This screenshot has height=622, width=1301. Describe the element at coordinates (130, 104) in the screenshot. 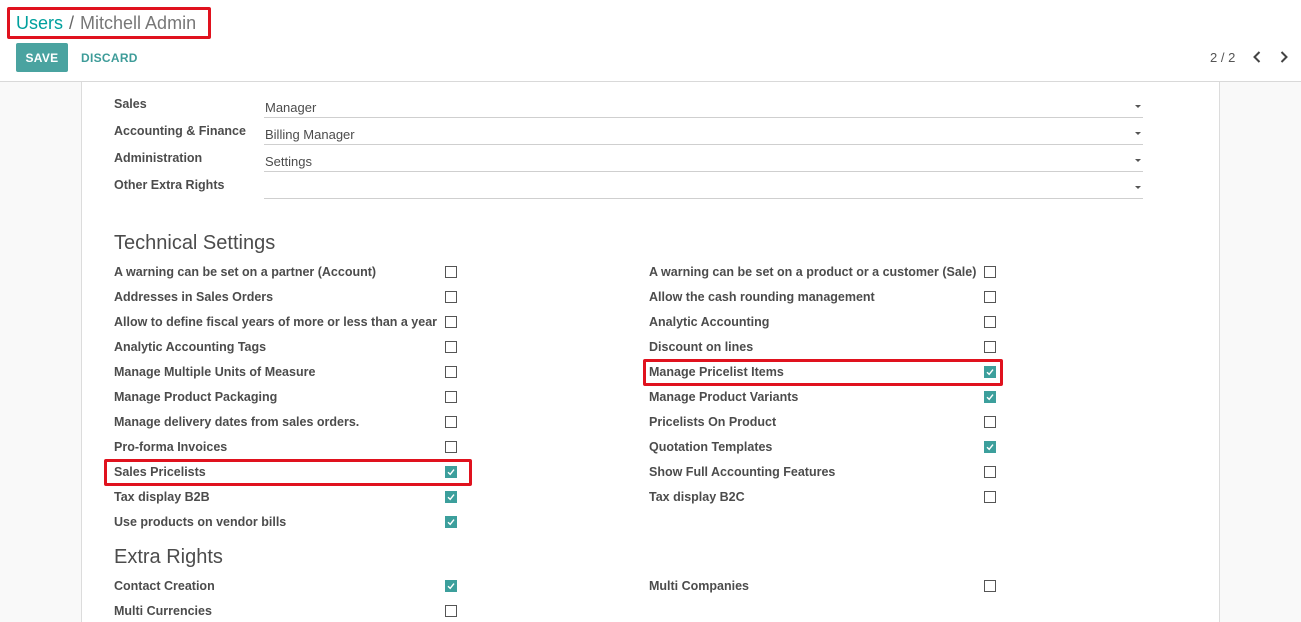

I see `access-field-label: Sales` at that location.